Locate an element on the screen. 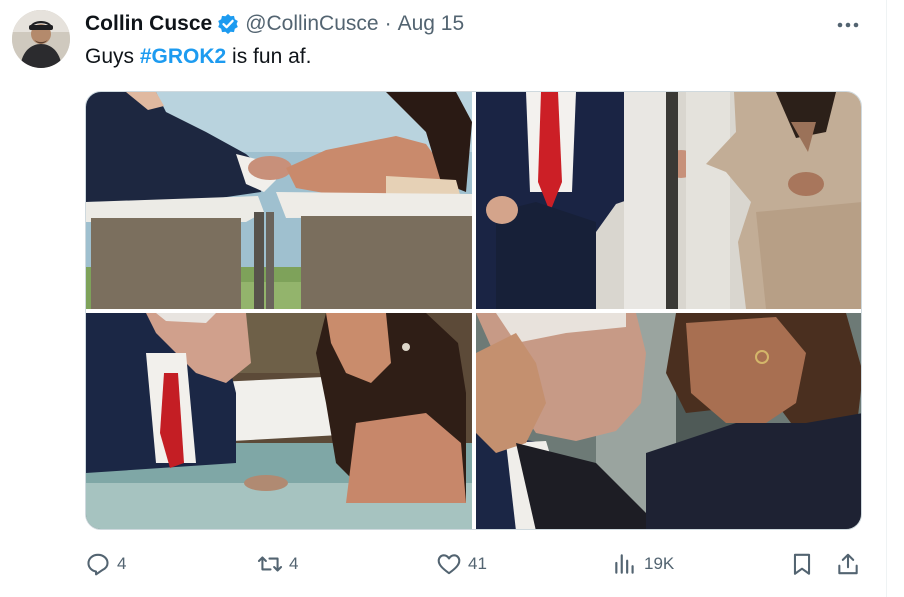  avatar is located at coordinates (41, 39).